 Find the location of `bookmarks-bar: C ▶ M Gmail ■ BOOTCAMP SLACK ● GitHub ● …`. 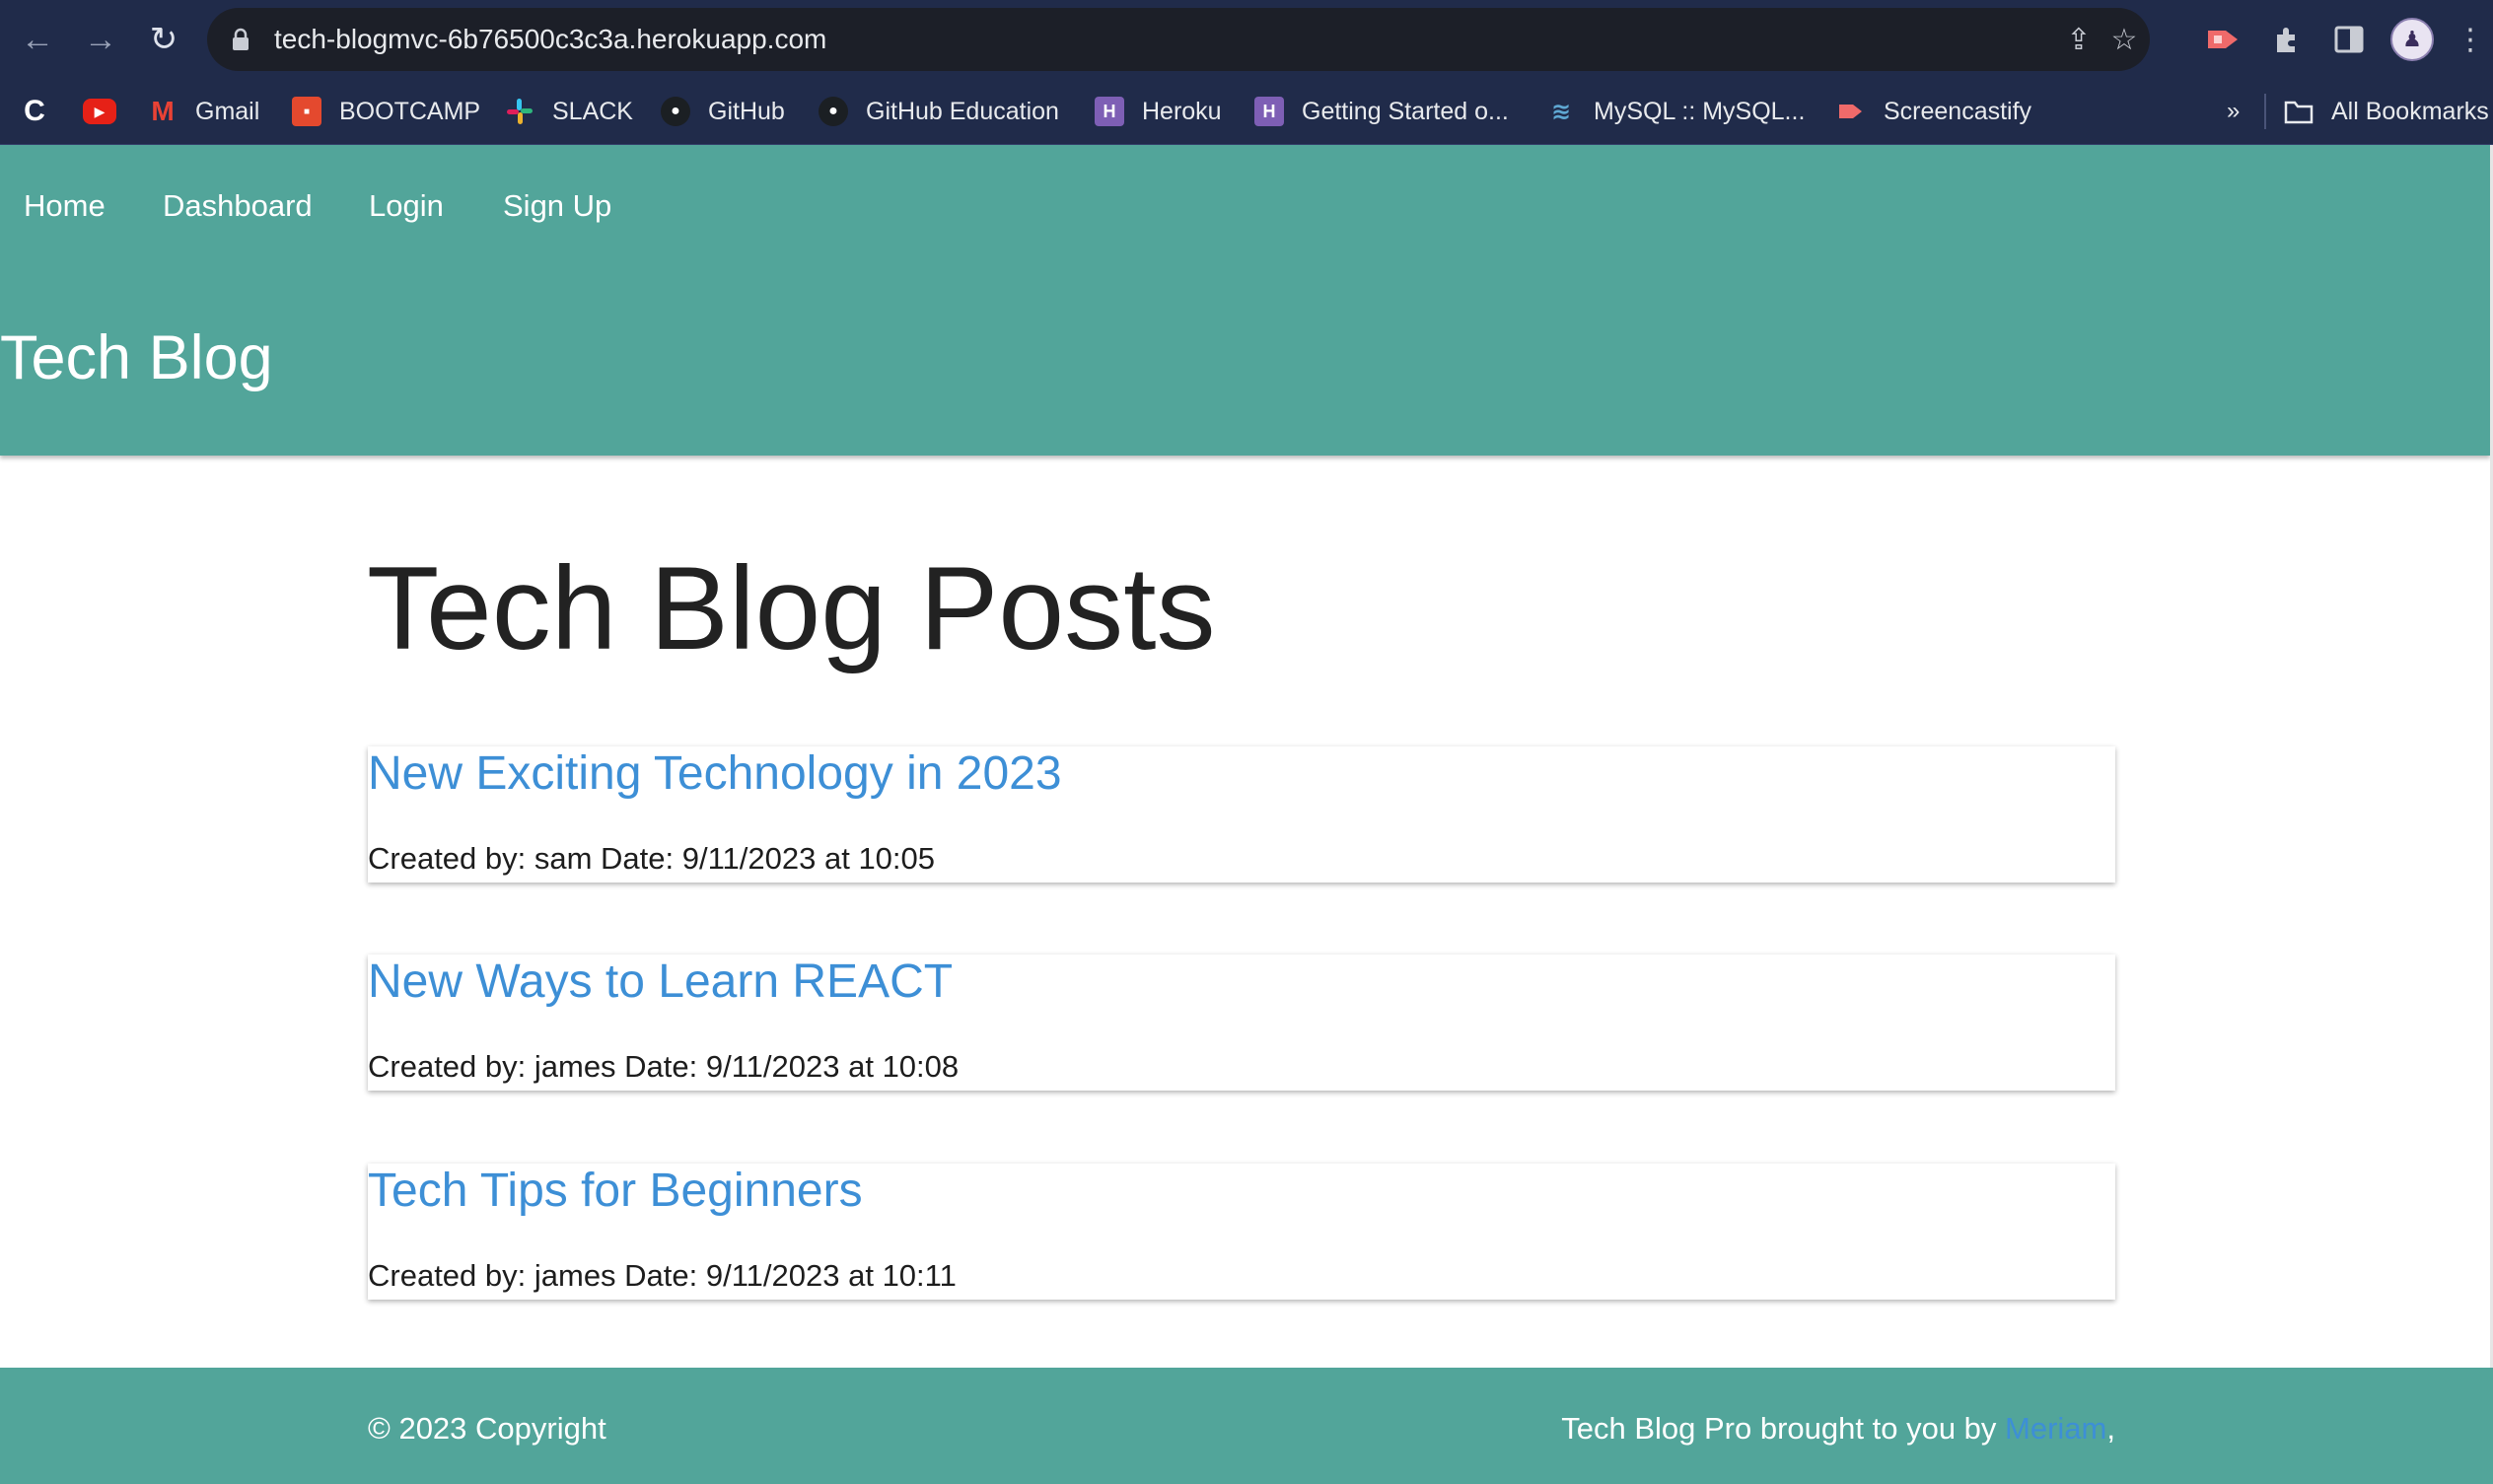

bookmarks-bar: C ▶ M Gmail ■ BOOTCAMP SLACK ● GitHub ● … is located at coordinates (1247, 112).